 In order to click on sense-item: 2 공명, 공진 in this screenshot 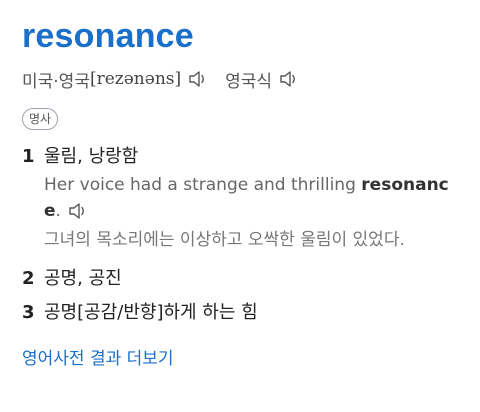, I will do `click(242, 279)`.